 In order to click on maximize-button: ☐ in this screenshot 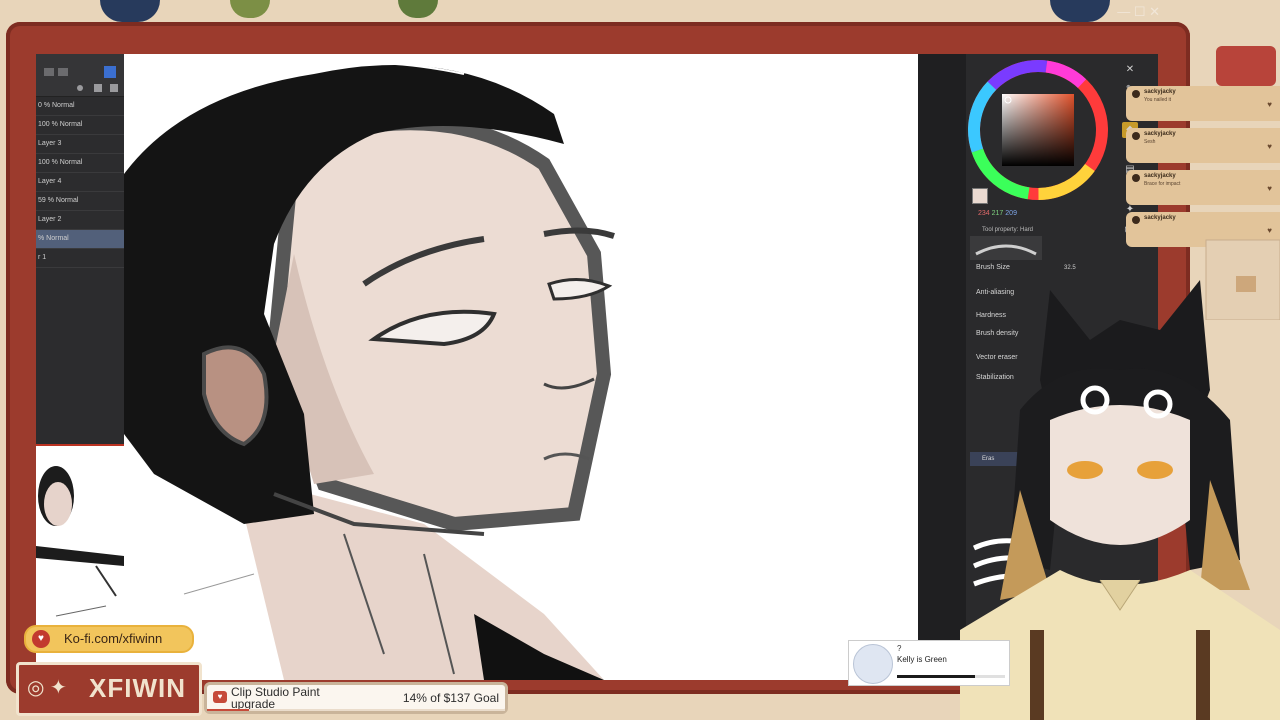, I will do `click(1140, 11)`.